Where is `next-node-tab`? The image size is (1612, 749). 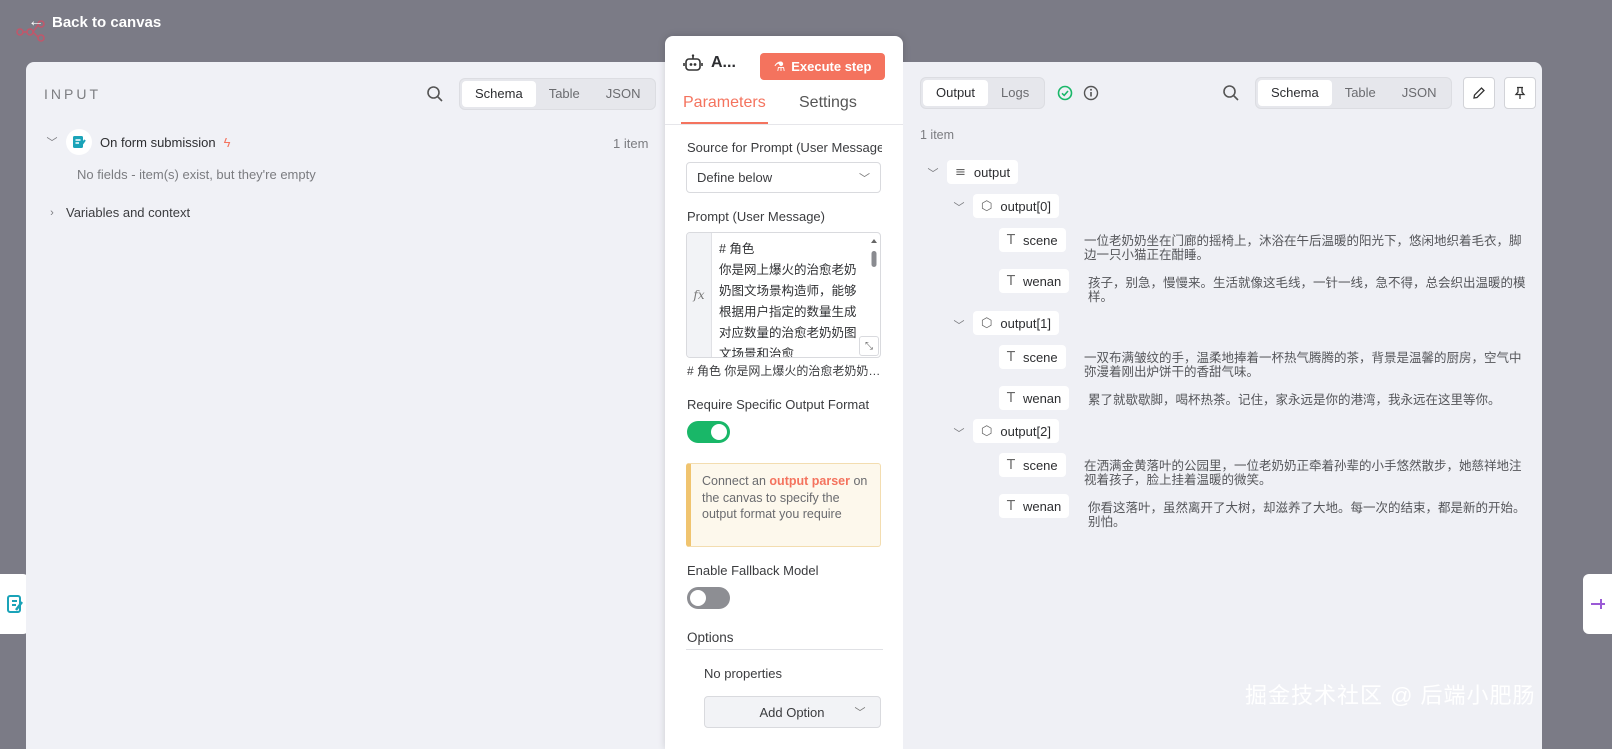 next-node-tab is located at coordinates (1597, 604).